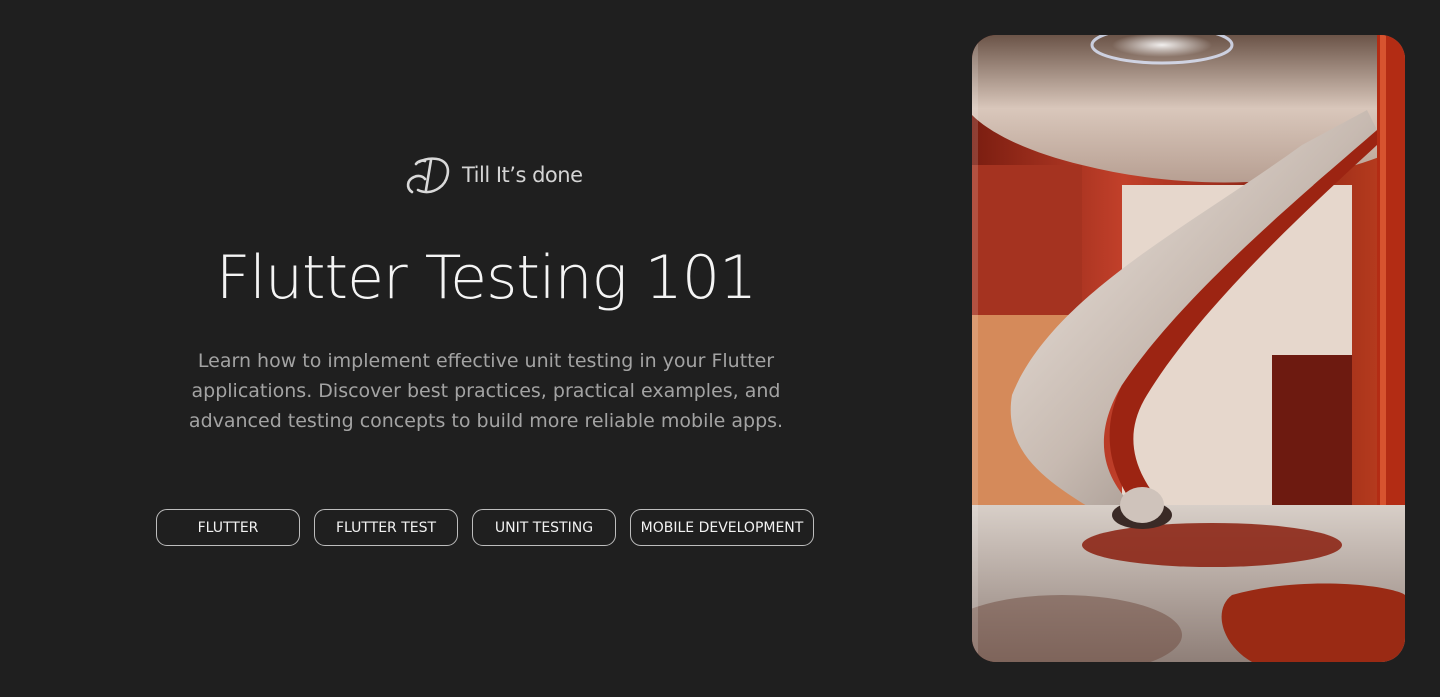 Image resolution: width=1440 pixels, height=697 pixels. What do you see at coordinates (486, 278) in the screenshot?
I see `page-title: Flutter Testing 101` at bounding box center [486, 278].